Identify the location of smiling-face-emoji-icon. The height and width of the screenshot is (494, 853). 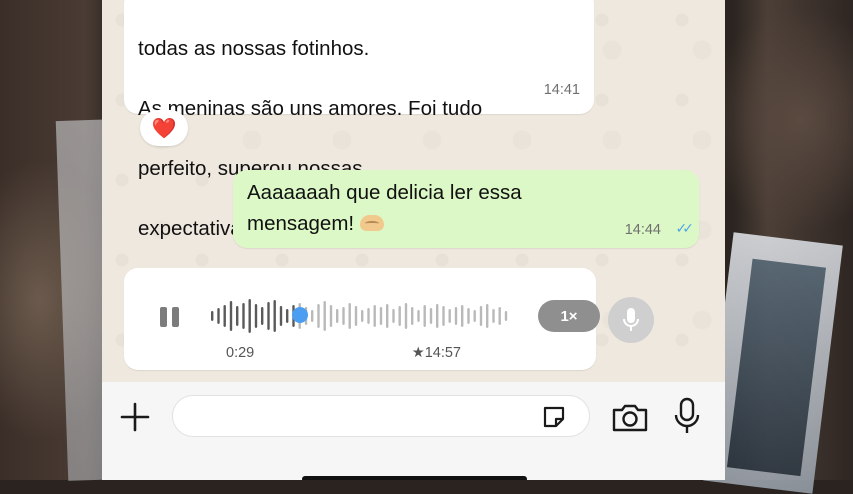
(372, 223).